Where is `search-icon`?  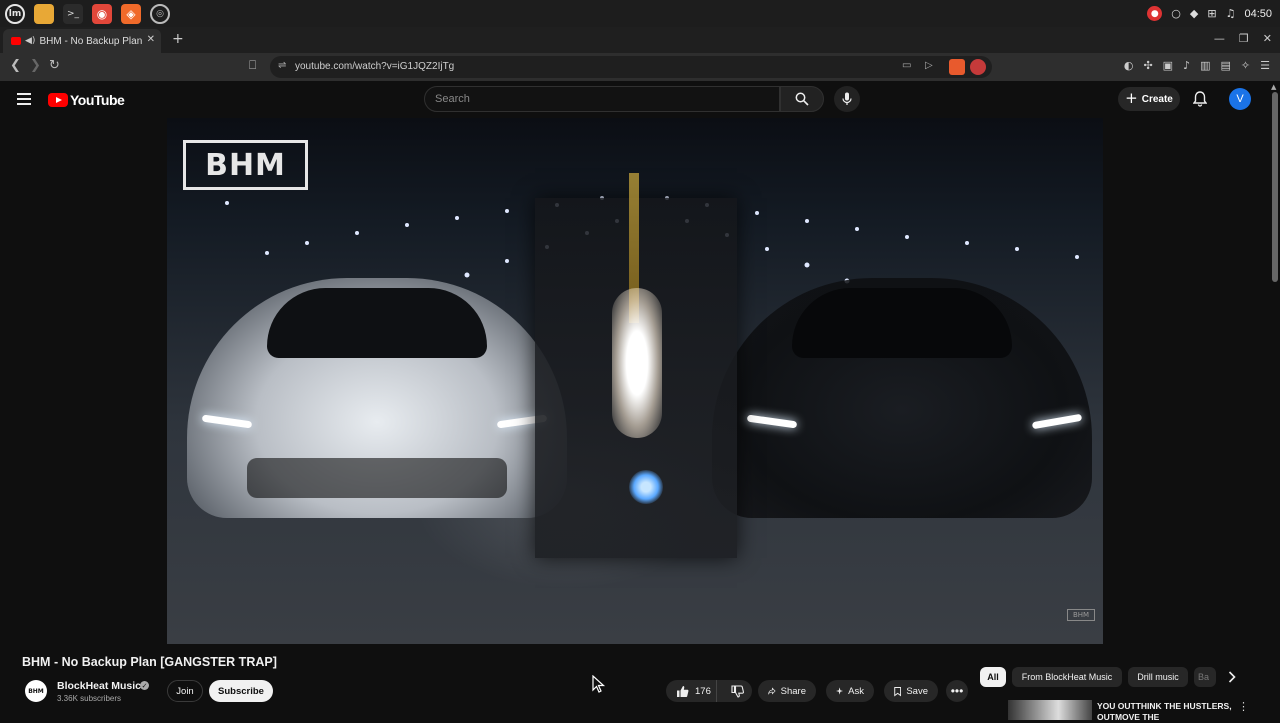 search-icon is located at coordinates (802, 99).